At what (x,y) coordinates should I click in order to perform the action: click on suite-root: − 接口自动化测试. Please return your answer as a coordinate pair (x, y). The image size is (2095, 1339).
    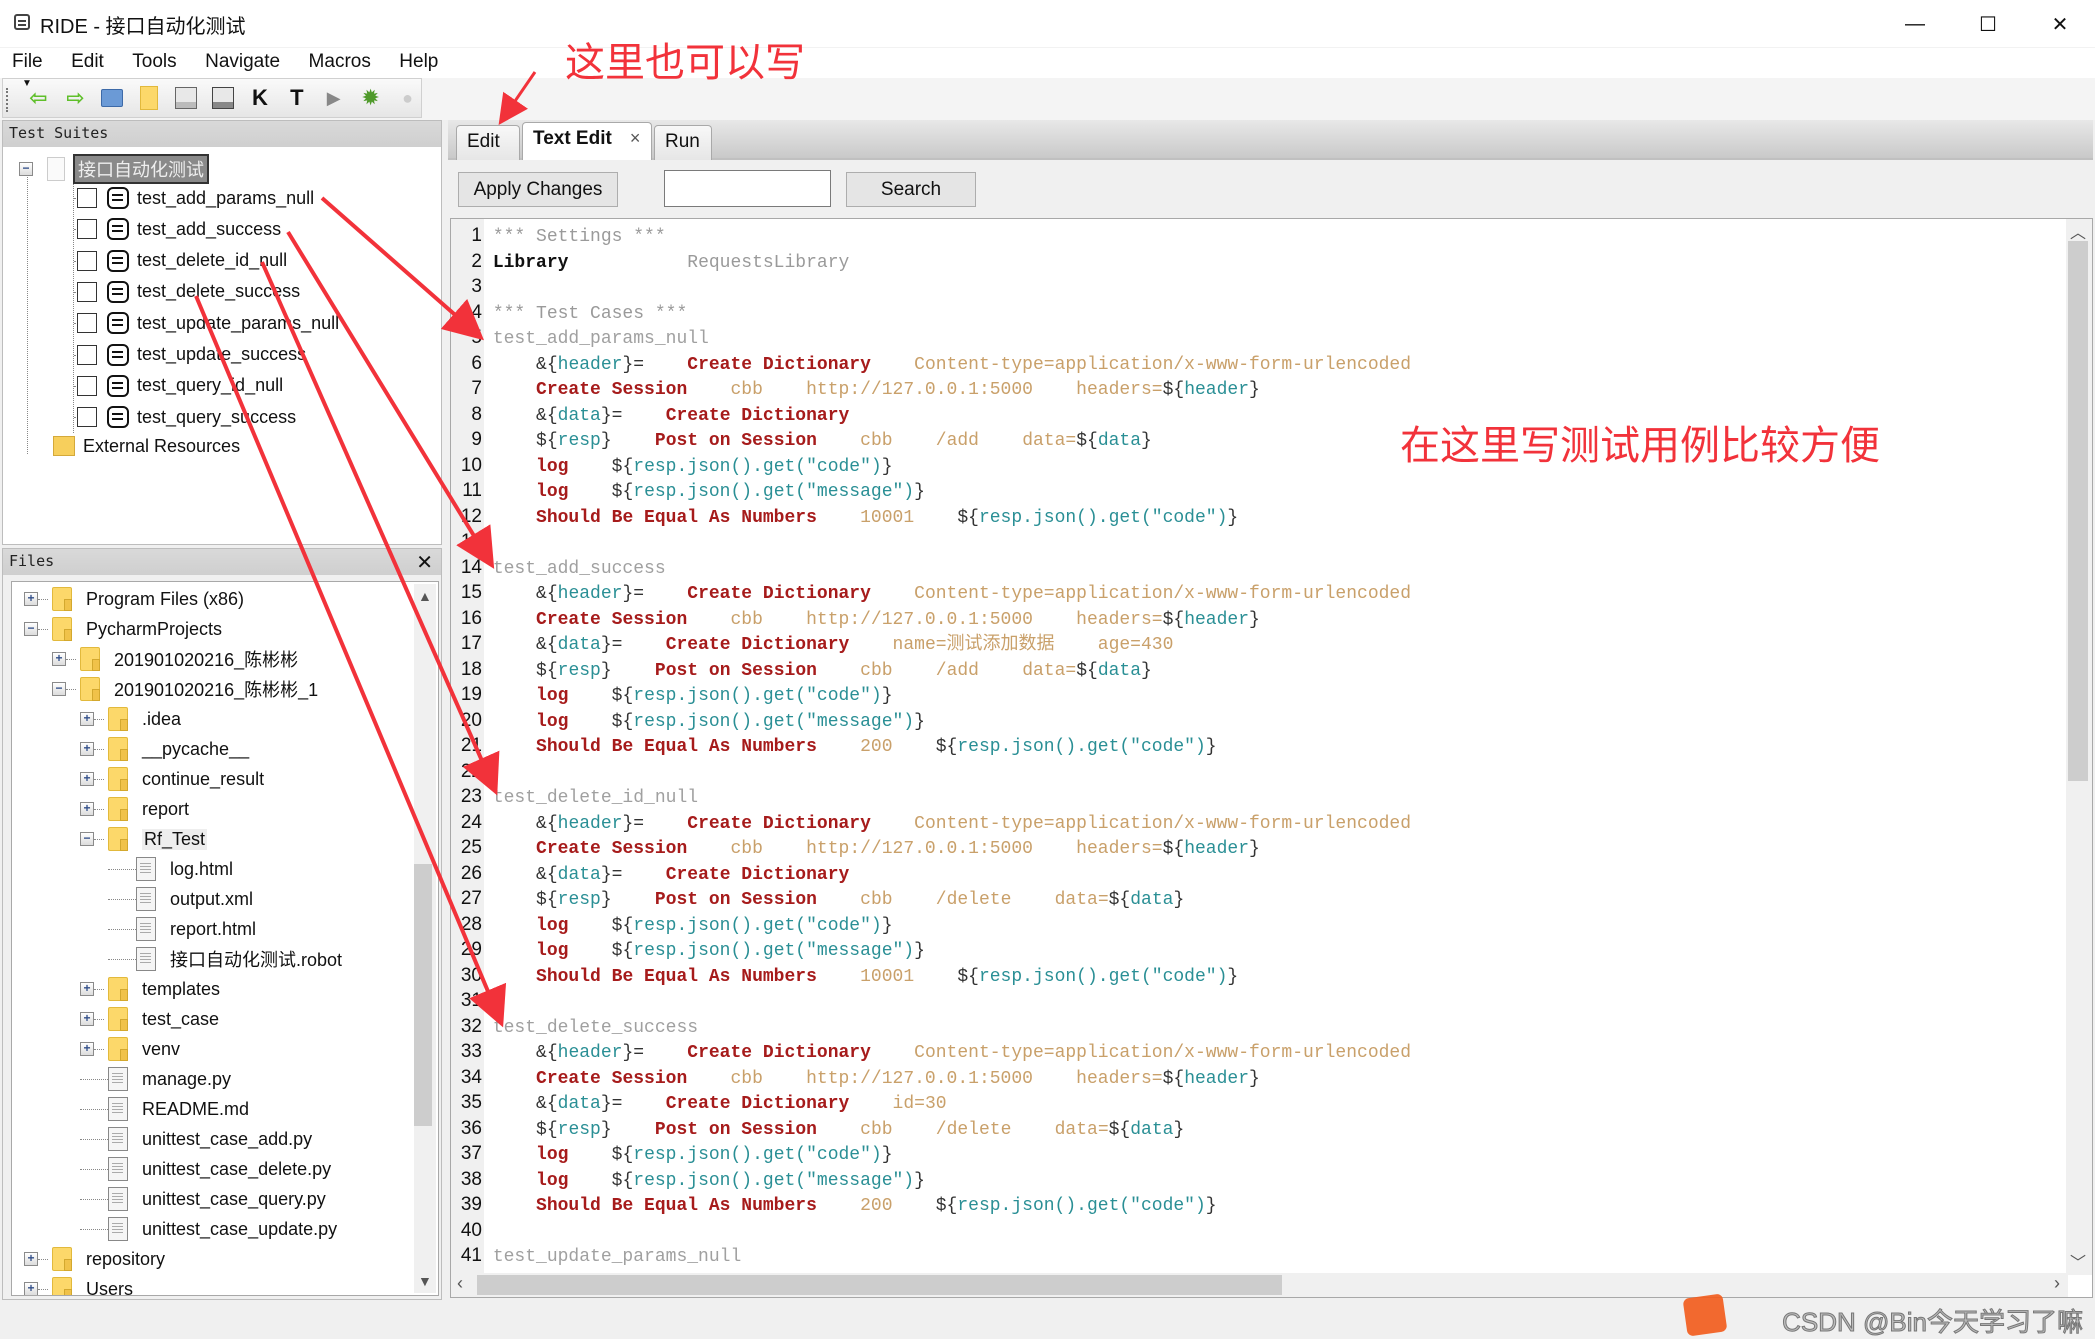
    Looking at the image, I should click on (114, 169).